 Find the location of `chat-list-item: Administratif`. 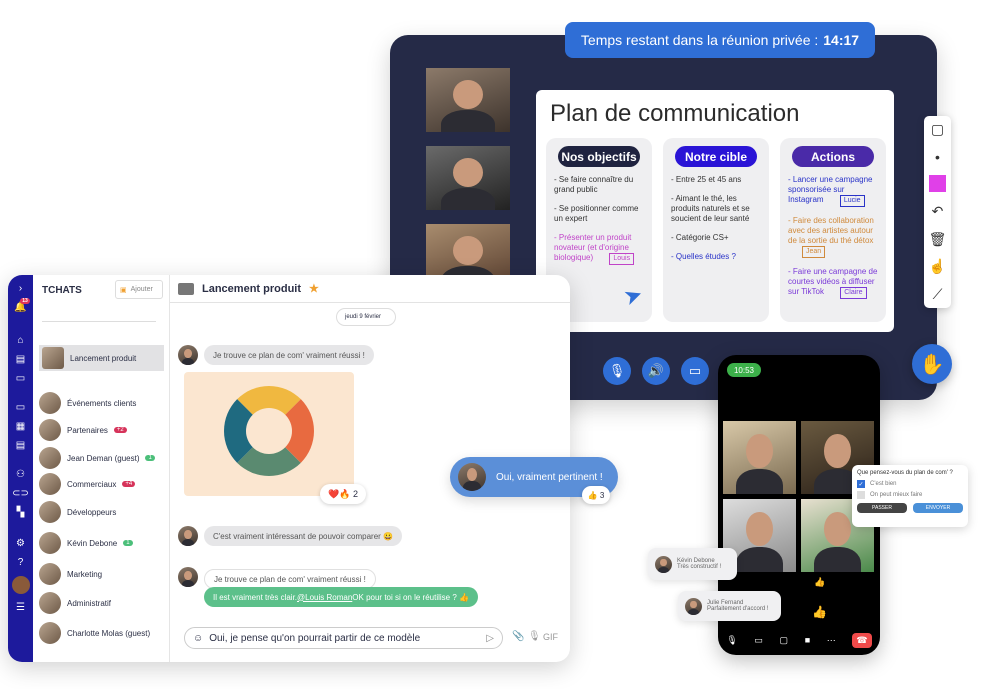

chat-list-item: Administratif is located at coordinates (101, 603).